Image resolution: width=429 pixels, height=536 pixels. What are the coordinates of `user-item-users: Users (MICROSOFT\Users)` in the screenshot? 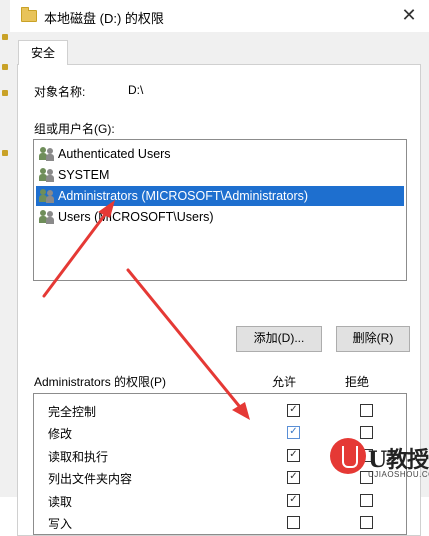 It's located at (217, 217).